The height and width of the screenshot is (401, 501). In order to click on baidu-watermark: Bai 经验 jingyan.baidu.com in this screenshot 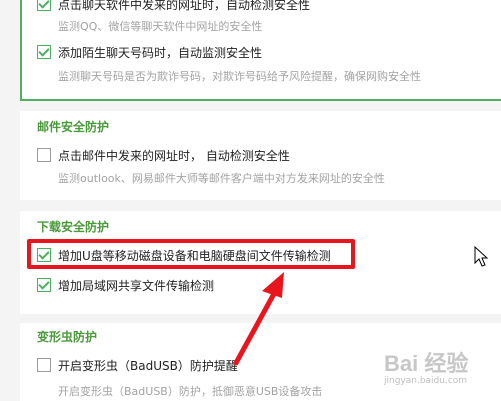, I will do `click(426, 366)`.